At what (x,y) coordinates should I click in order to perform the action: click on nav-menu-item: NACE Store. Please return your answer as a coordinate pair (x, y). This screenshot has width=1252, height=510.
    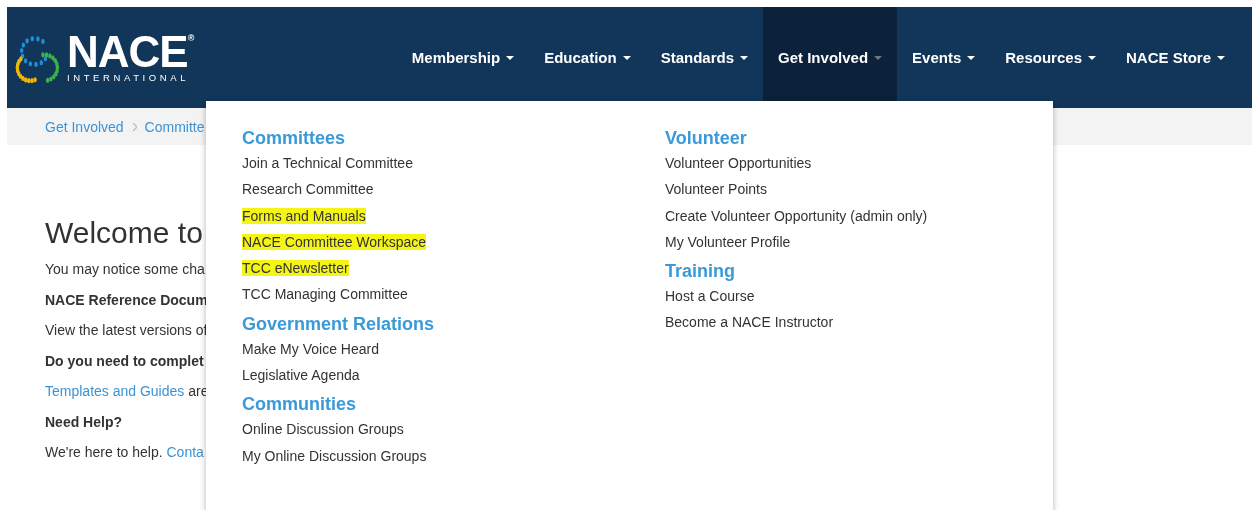
    Looking at the image, I should click on (1175, 57).